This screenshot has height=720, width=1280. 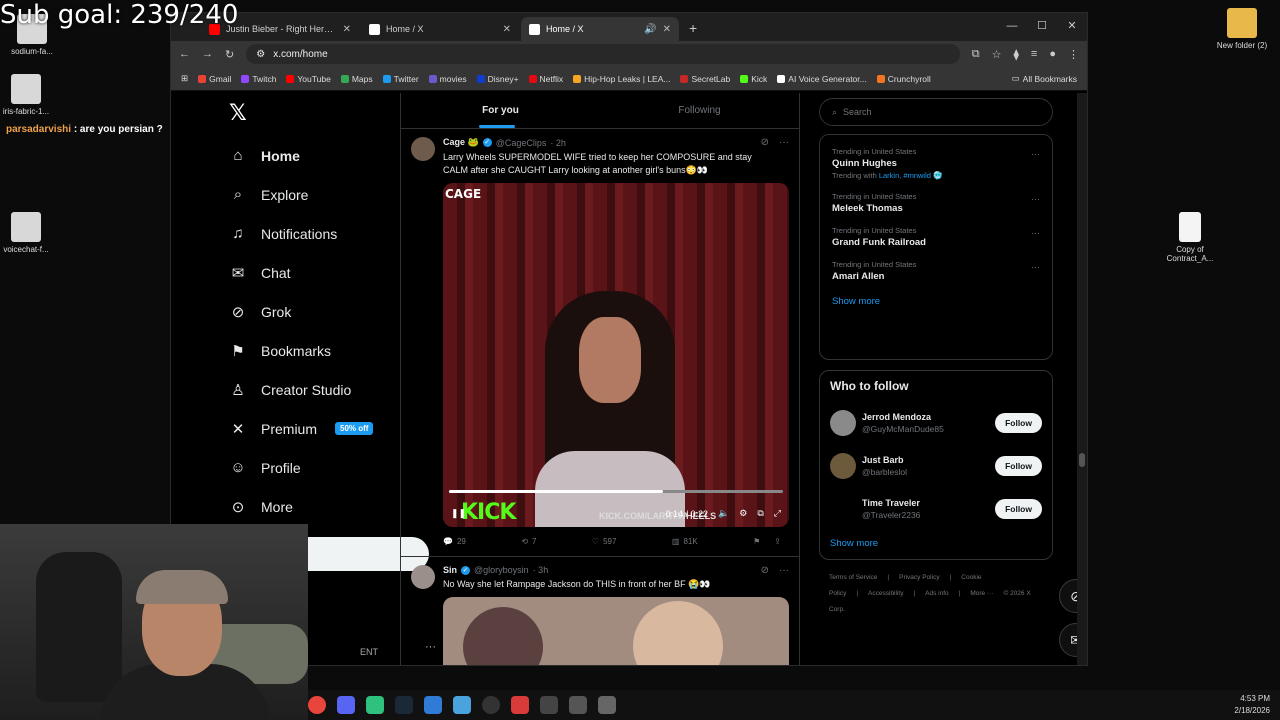 What do you see at coordinates (258, 79) in the screenshot?
I see `bookmark-item: Twitch` at bounding box center [258, 79].